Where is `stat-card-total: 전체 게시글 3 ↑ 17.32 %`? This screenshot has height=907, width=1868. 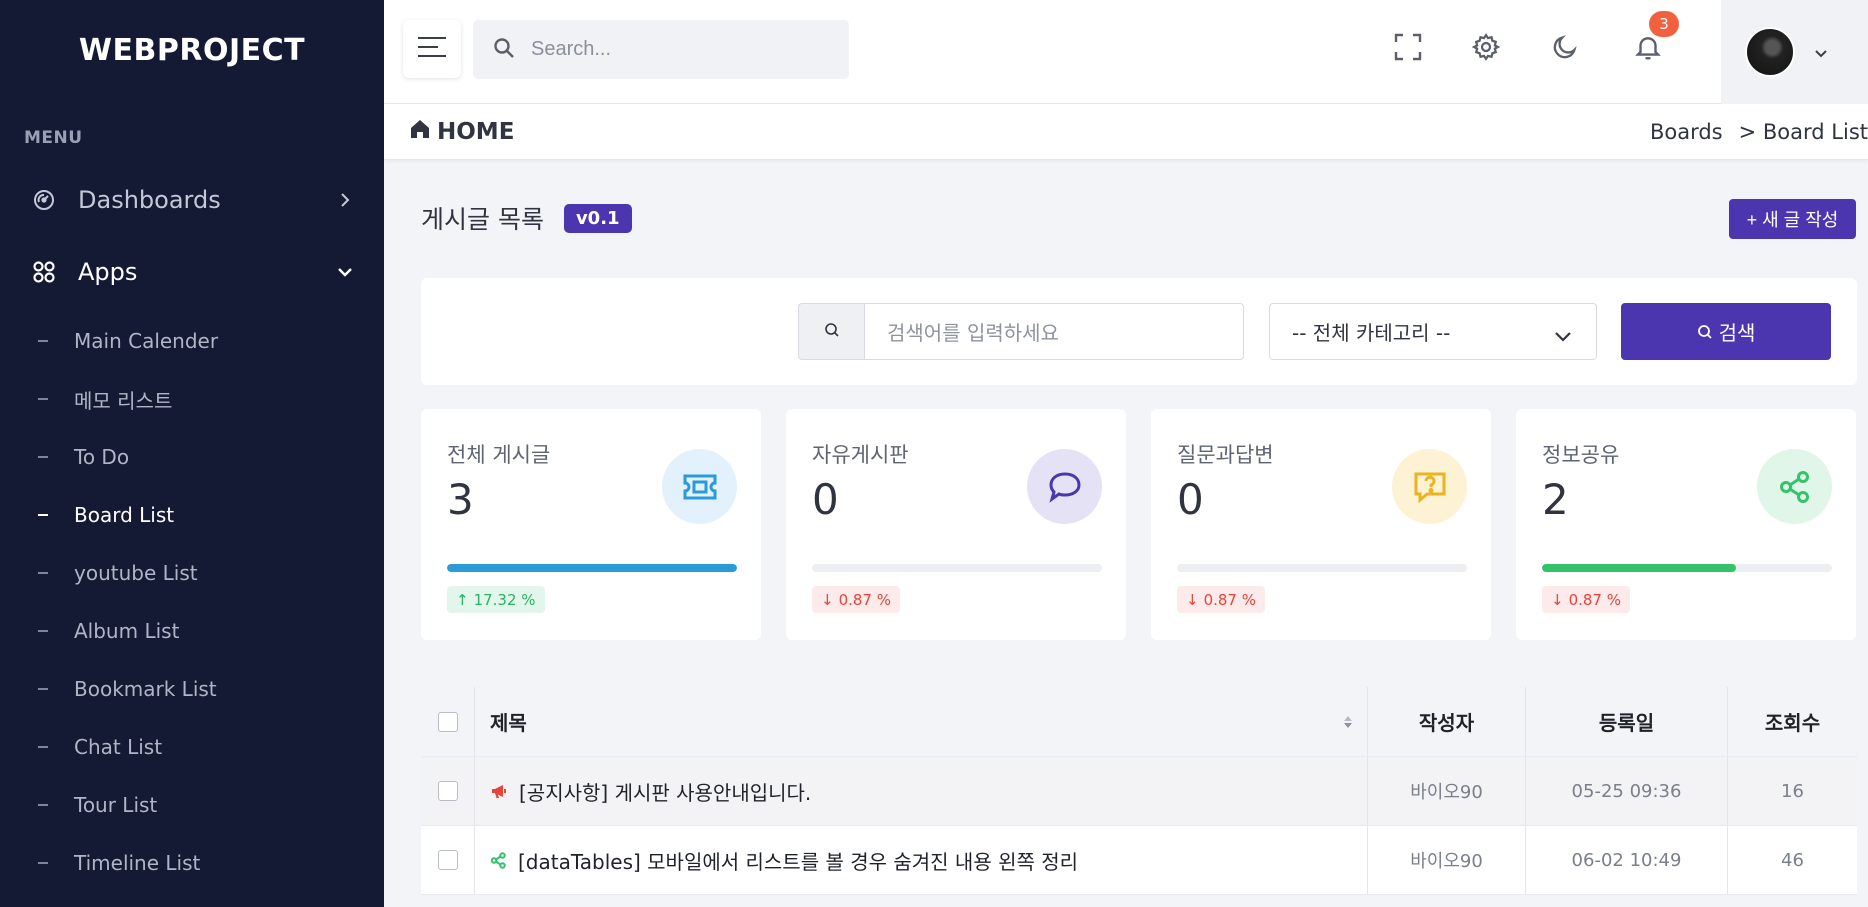 stat-card-total: 전체 게시글 3 ↑ 17.32 % is located at coordinates (591, 524).